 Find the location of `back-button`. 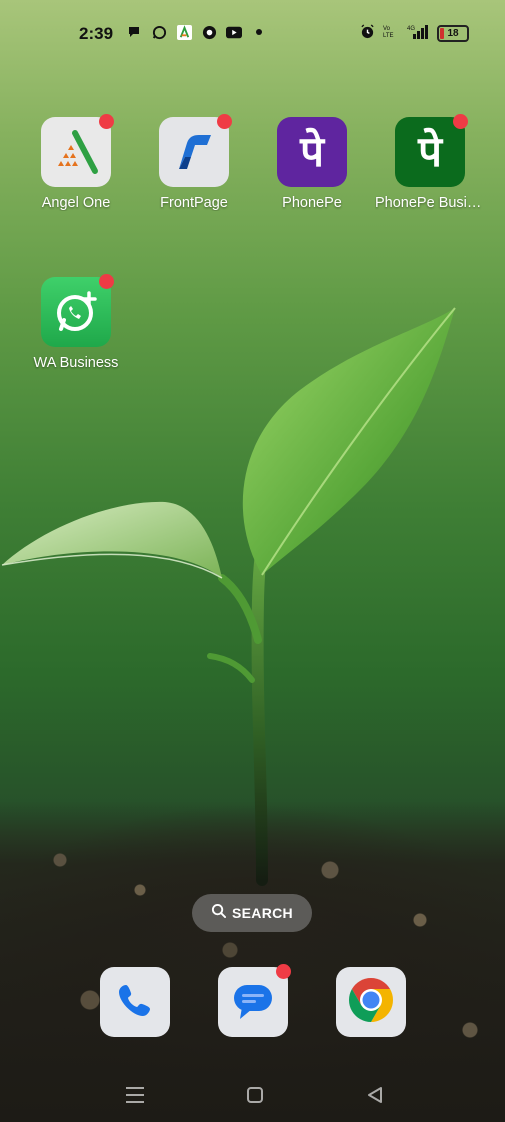

back-button is located at coordinates (375, 1095).